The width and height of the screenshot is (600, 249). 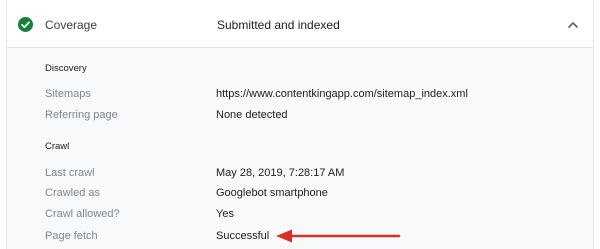 I want to click on label-sitemaps: Sitemaps, so click(x=68, y=94).